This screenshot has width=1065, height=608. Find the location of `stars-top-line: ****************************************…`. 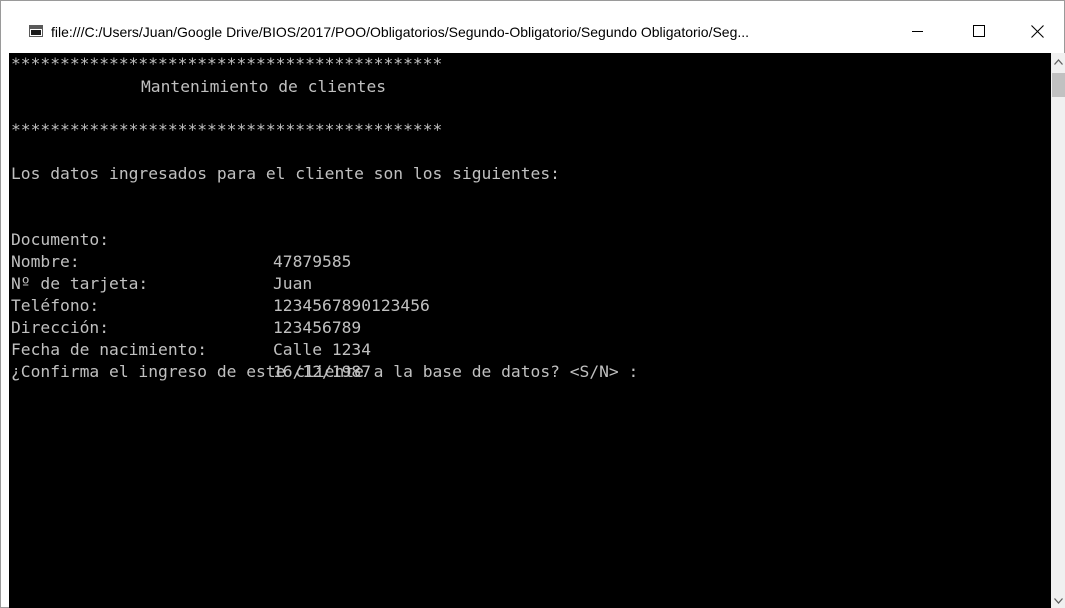

stars-top-line: ****************************************… is located at coordinates (227, 63).